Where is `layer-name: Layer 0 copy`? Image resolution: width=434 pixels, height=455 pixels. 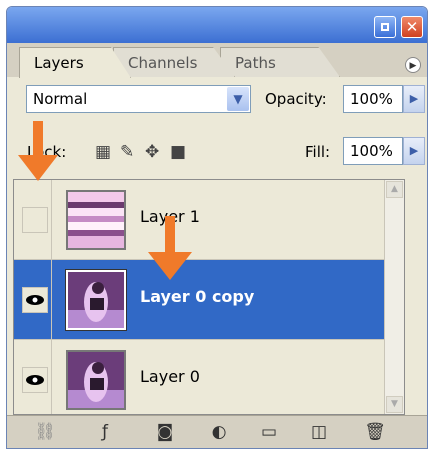 layer-name: Layer 0 copy is located at coordinates (197, 296).